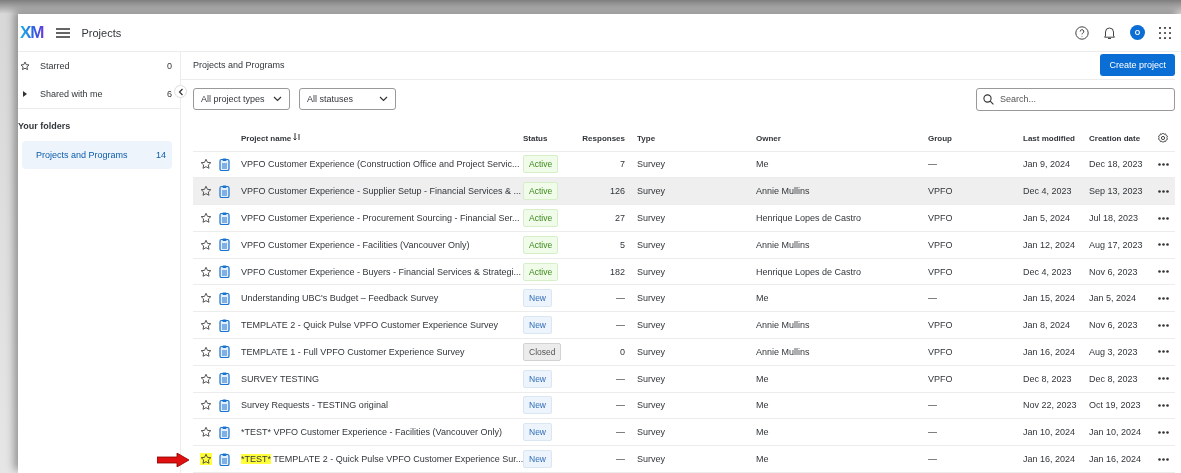  Describe the element at coordinates (347, 99) in the screenshot. I see `filter-dropdown: All statuses` at that location.